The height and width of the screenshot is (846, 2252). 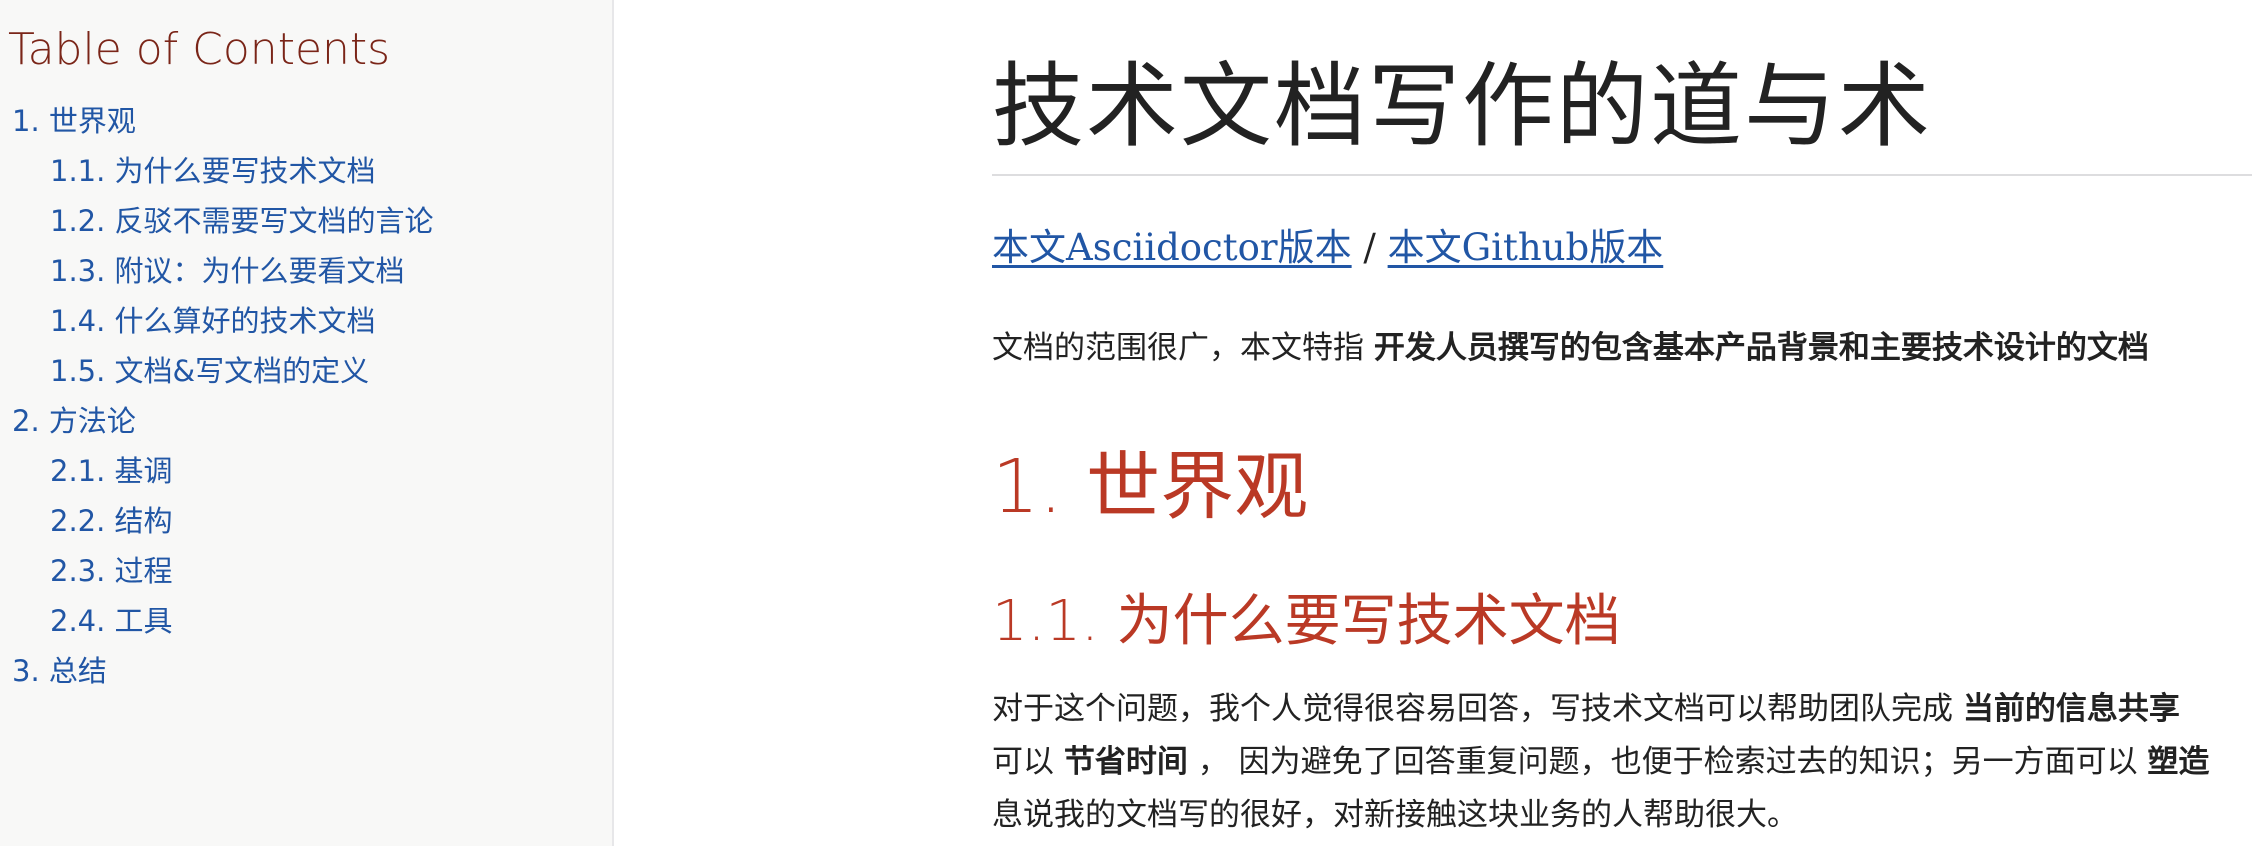 What do you see at coordinates (217, 521) in the screenshot?
I see `toc-item: 2.2. 结构` at bounding box center [217, 521].